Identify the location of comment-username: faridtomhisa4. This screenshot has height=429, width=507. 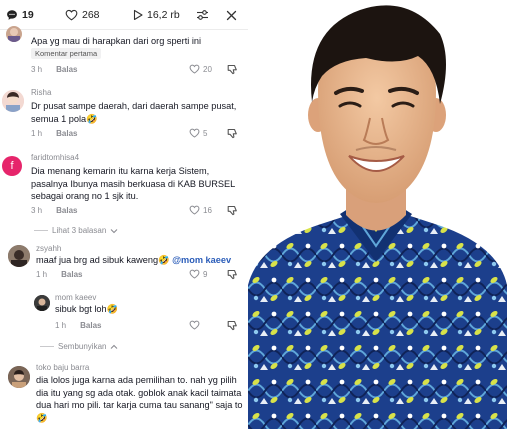
(55, 157).